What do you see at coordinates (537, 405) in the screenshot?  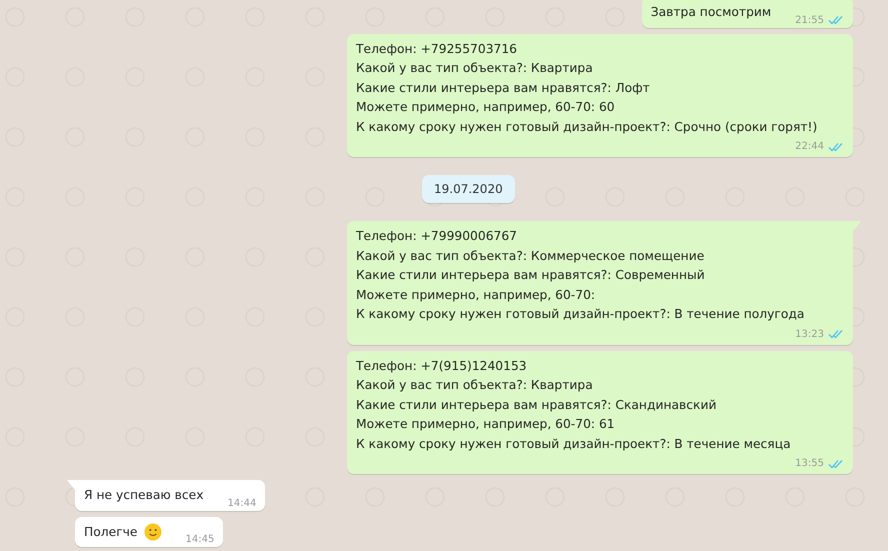 I see `message-line: Какие стили интерьера вам нравятся?: Скандинавский` at bounding box center [537, 405].